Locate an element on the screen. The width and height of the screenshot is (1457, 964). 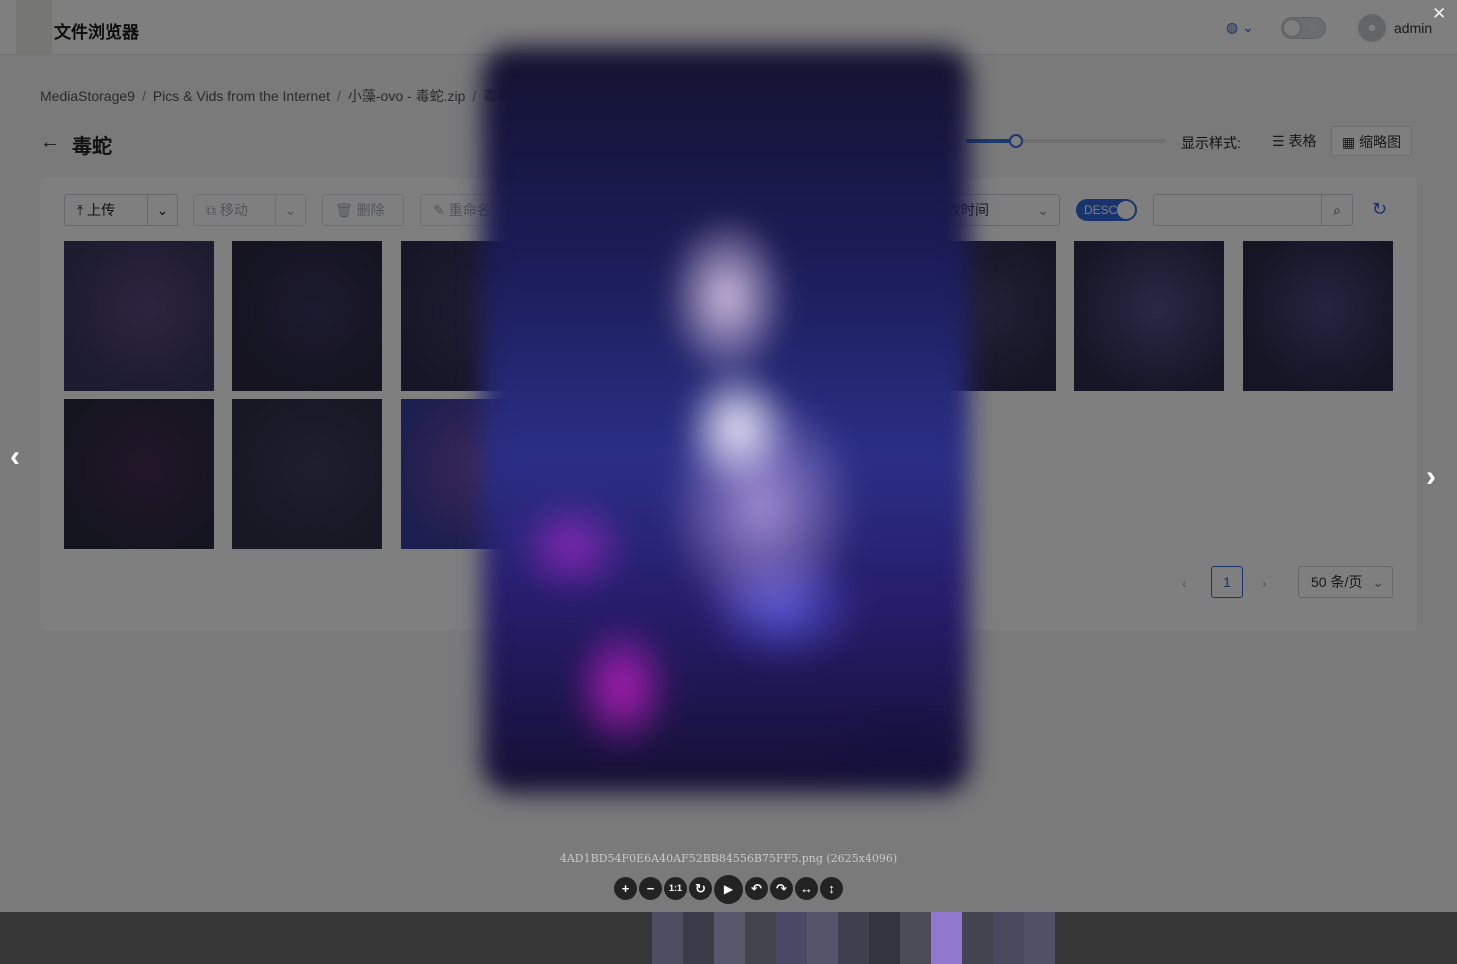
flip-vertical-button: ↕ is located at coordinates (831, 888).